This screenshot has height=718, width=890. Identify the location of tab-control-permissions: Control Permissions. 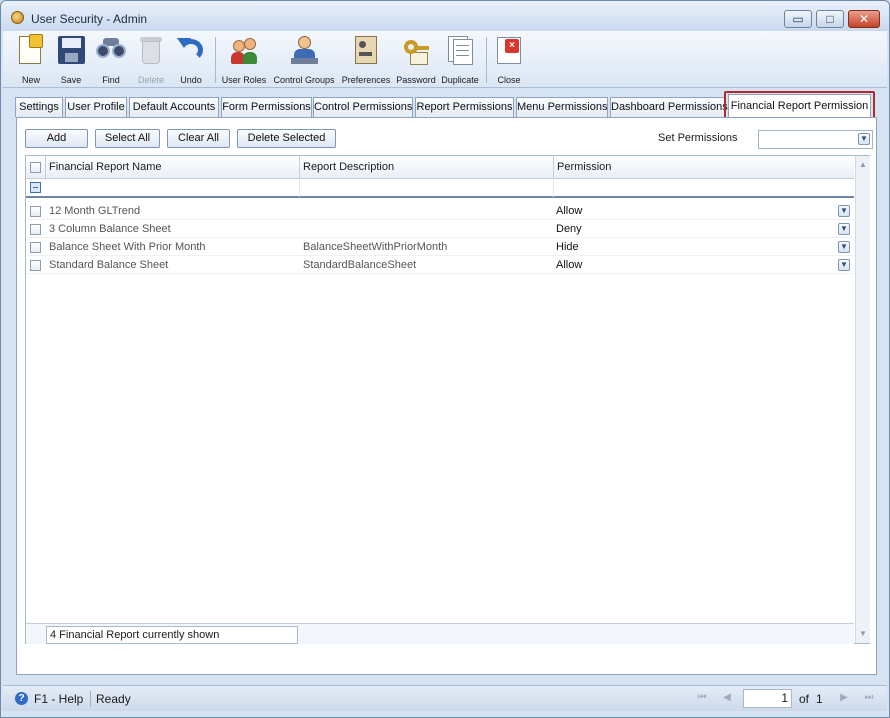
(363, 107).